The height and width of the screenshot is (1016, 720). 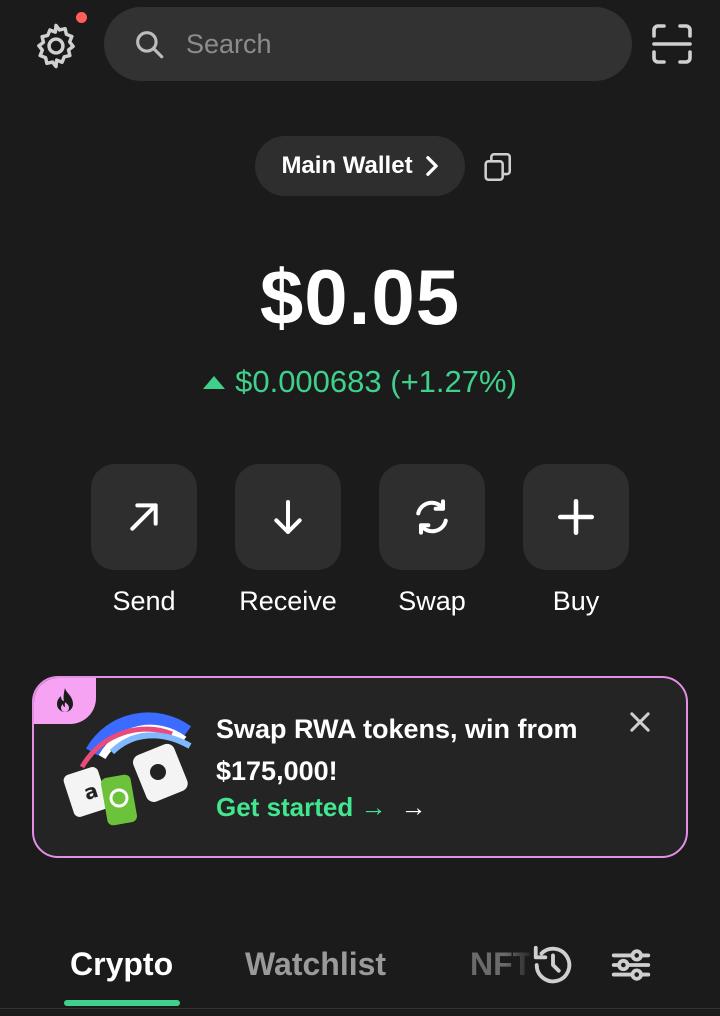 What do you see at coordinates (121, 964) in the screenshot?
I see `tab-crypto: Crypto` at bounding box center [121, 964].